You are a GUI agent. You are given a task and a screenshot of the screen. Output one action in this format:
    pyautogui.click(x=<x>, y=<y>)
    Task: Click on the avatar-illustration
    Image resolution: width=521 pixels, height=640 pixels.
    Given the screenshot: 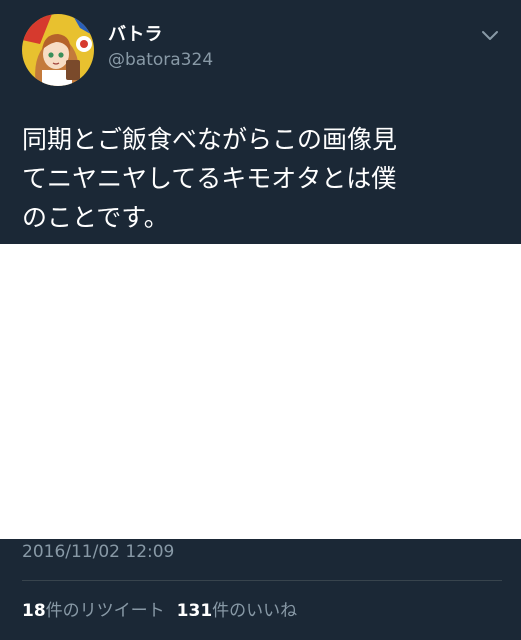 What is the action you would take?
    pyautogui.click(x=58, y=50)
    